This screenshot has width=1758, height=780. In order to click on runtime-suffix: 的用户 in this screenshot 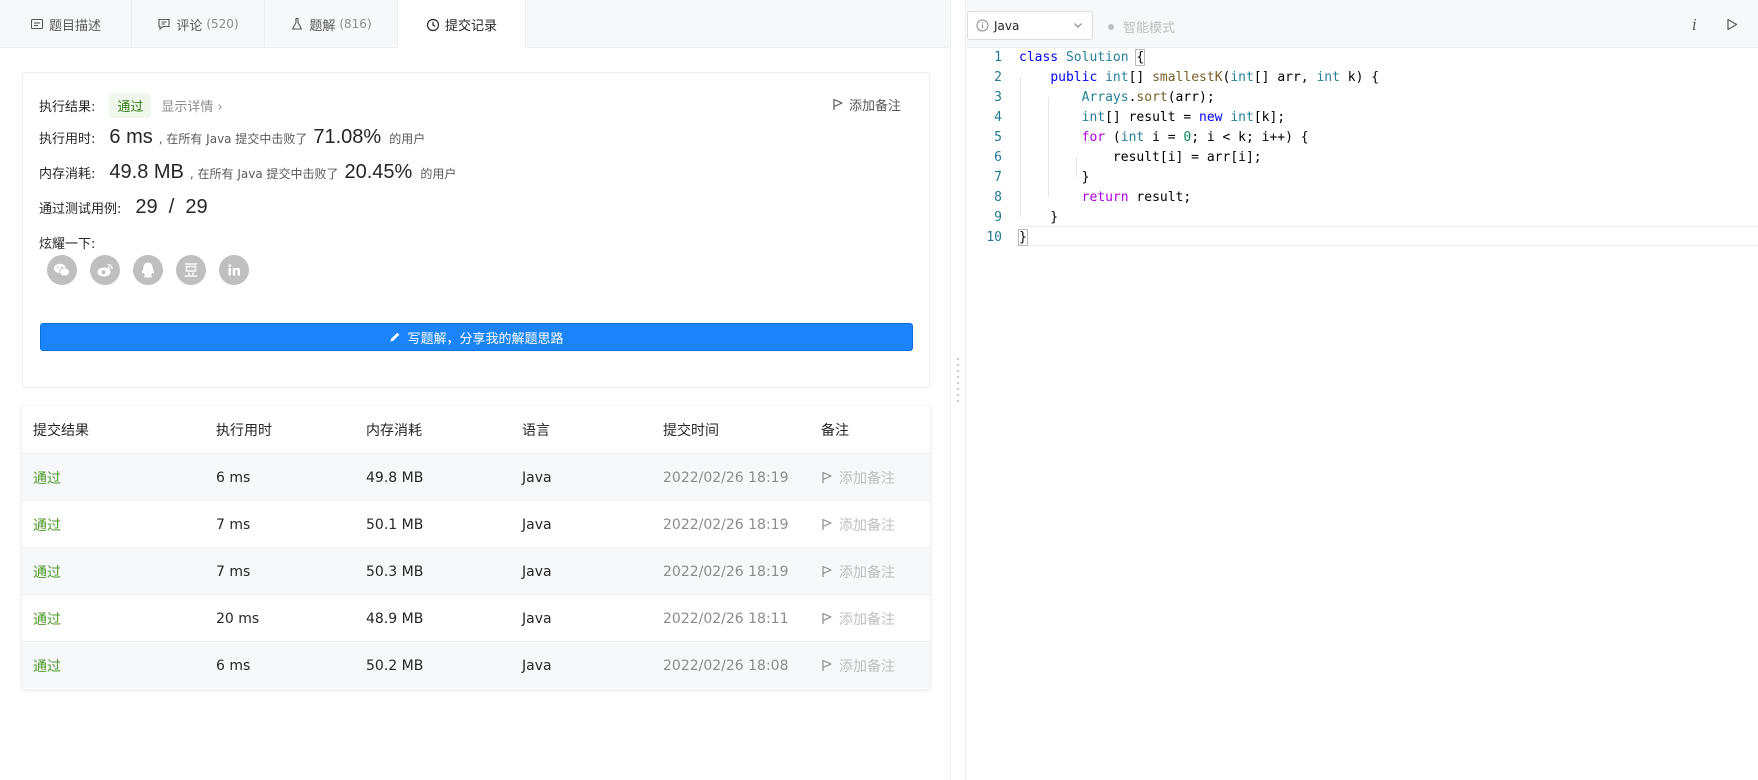, I will do `click(407, 139)`.